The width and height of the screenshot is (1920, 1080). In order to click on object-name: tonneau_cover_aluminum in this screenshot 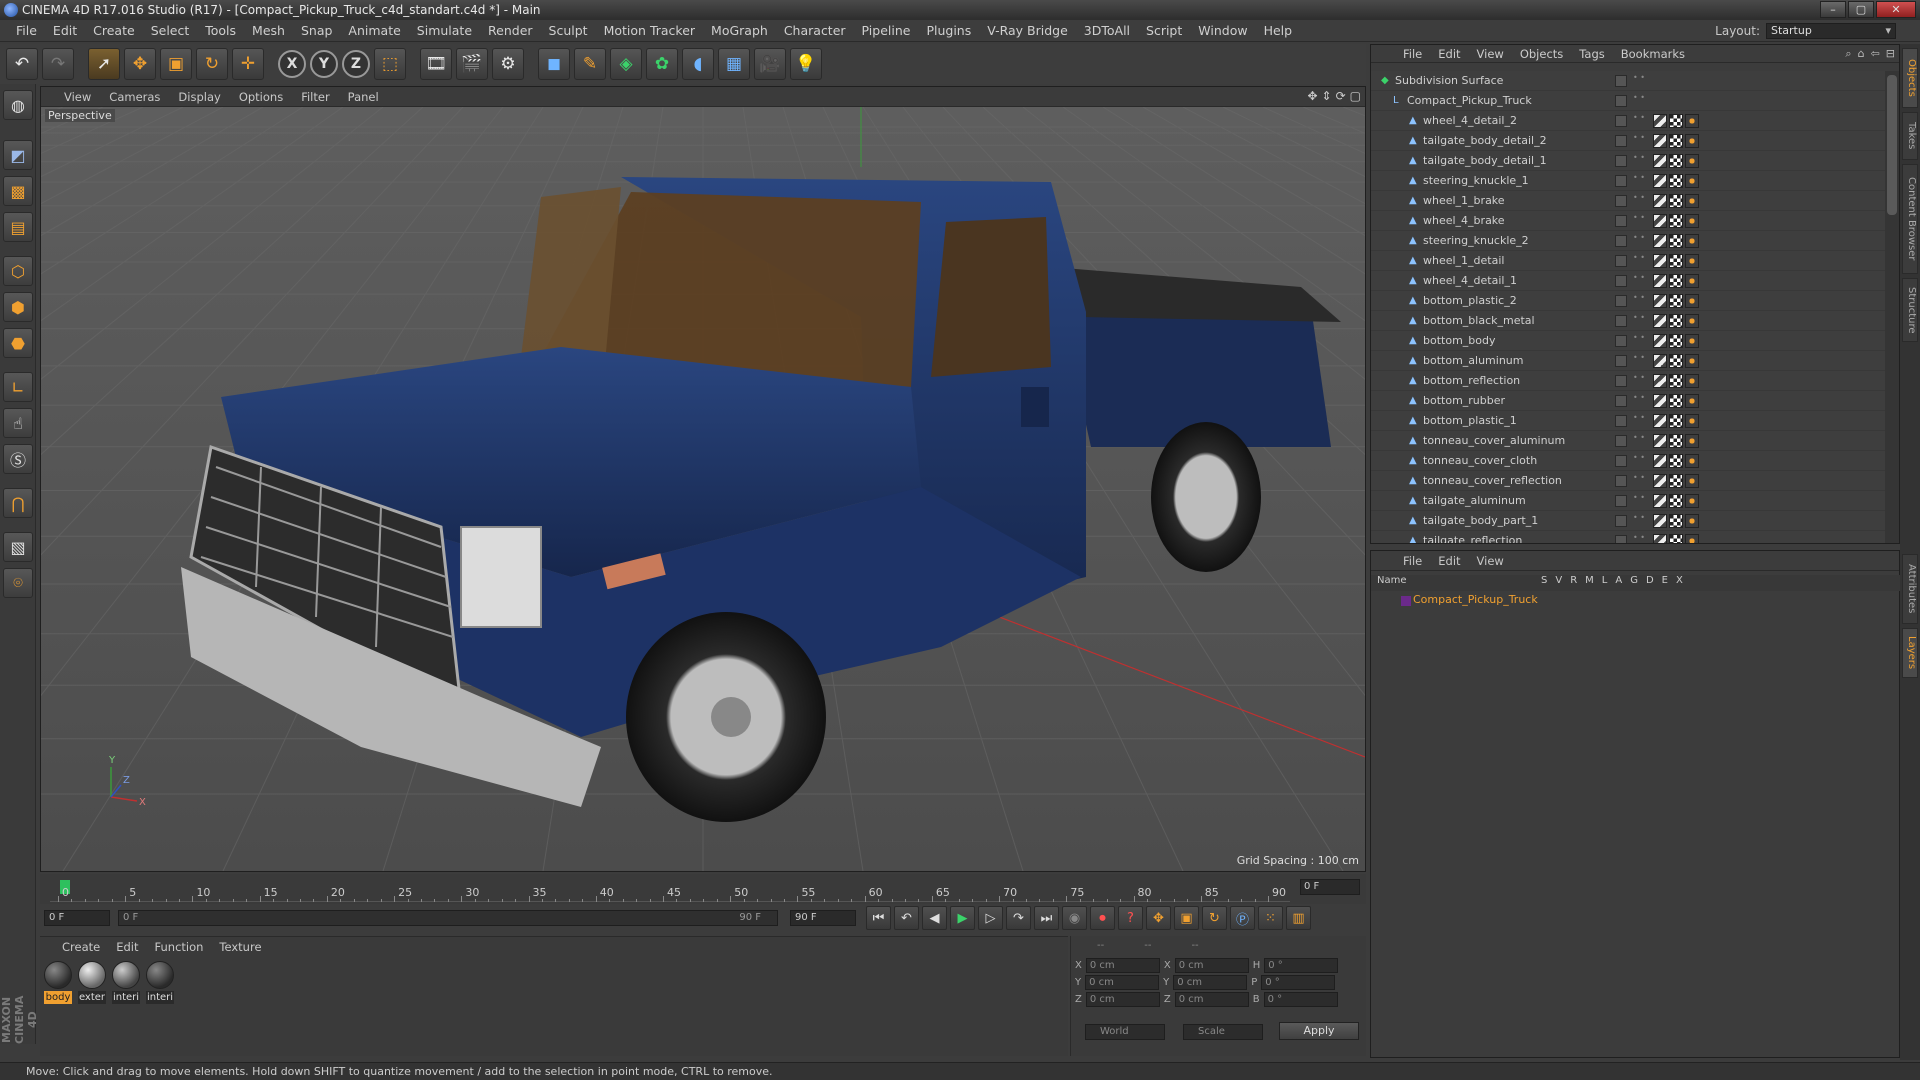, I will do `click(1494, 441)`.